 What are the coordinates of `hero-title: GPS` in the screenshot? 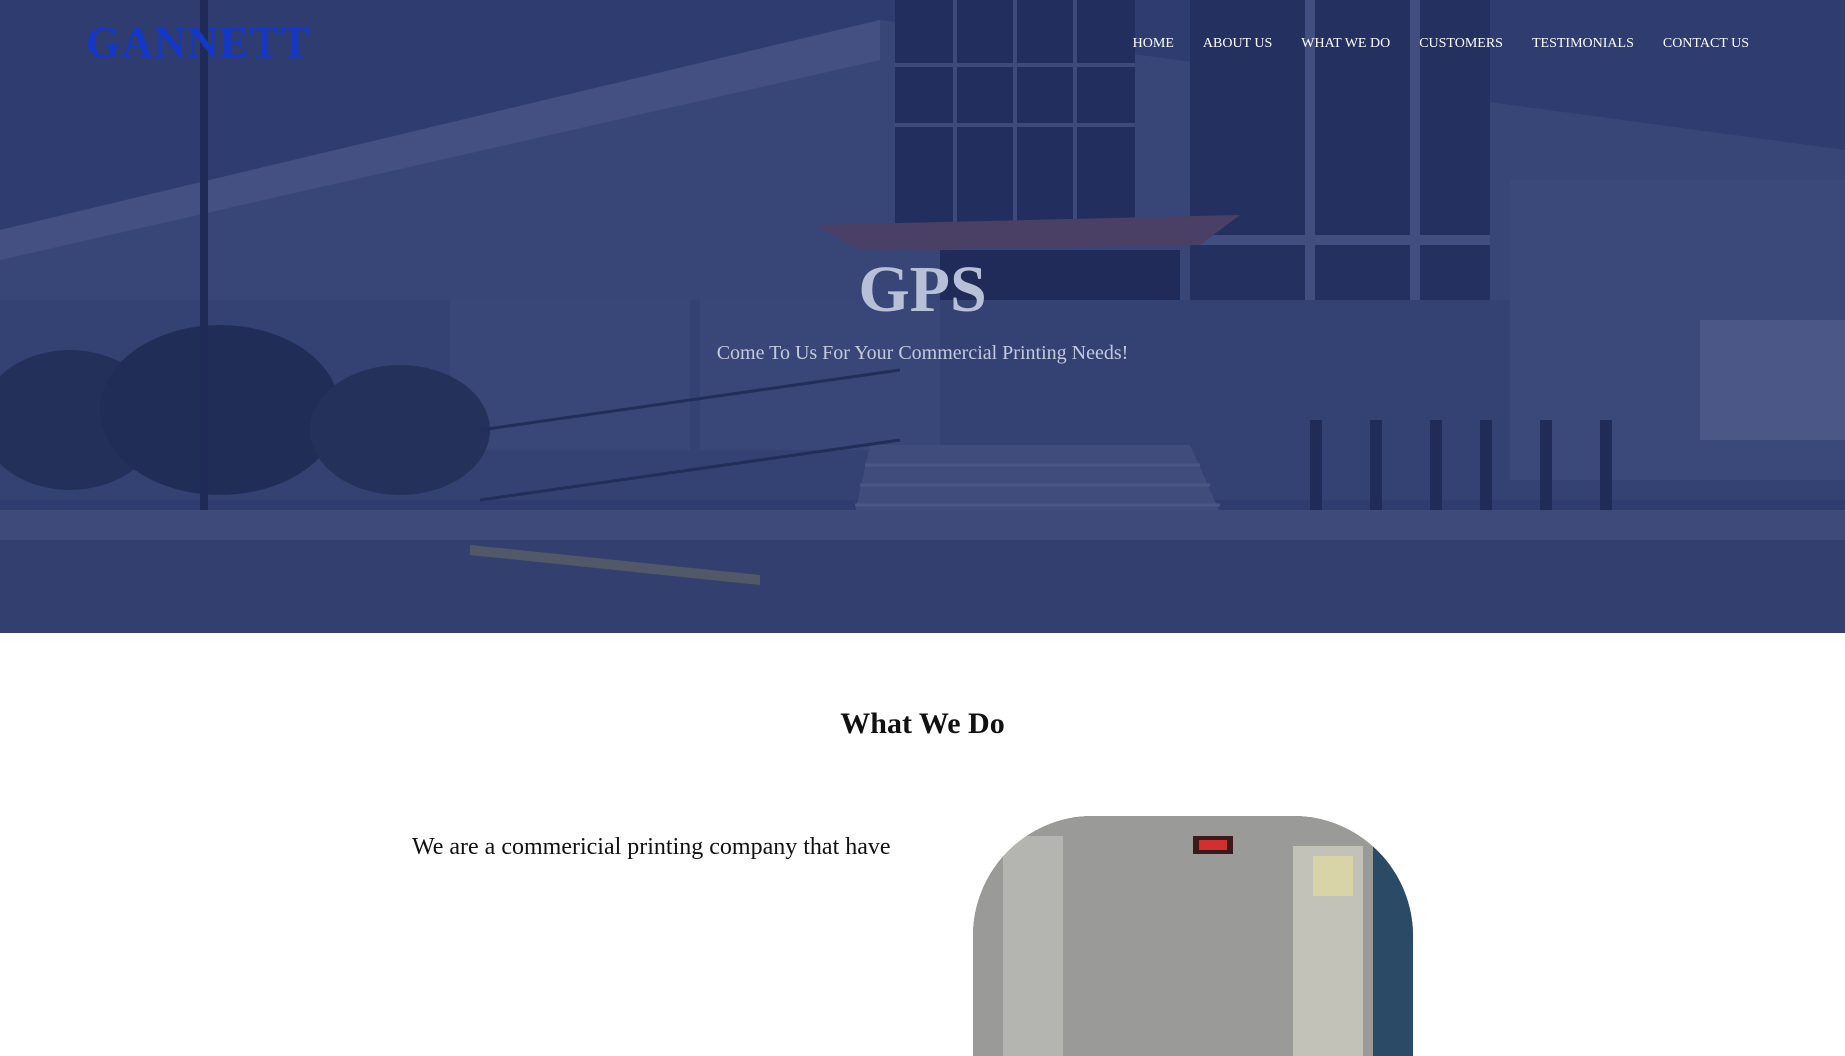 It's located at (922, 289).